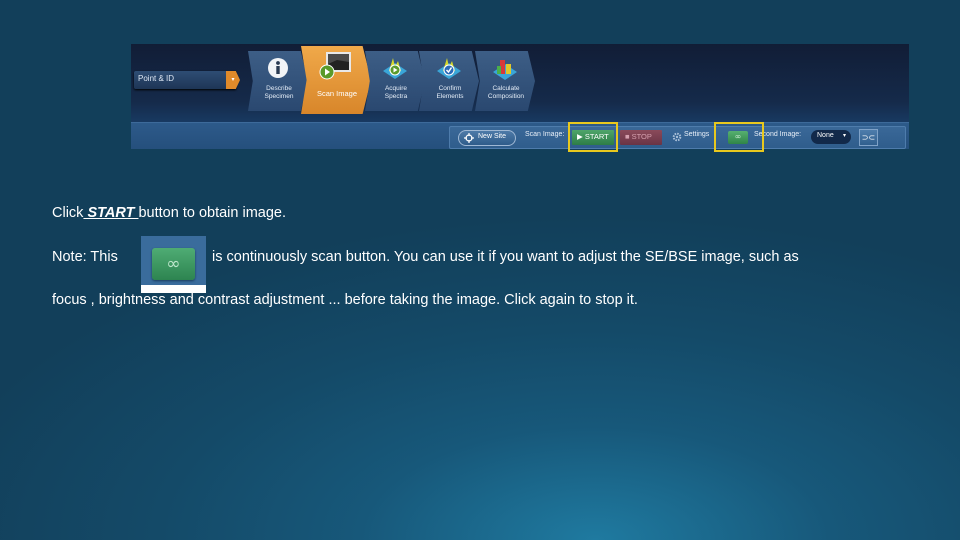  What do you see at coordinates (395, 81) in the screenshot?
I see `step-acquire-spectra: Acquire Spectra` at bounding box center [395, 81].